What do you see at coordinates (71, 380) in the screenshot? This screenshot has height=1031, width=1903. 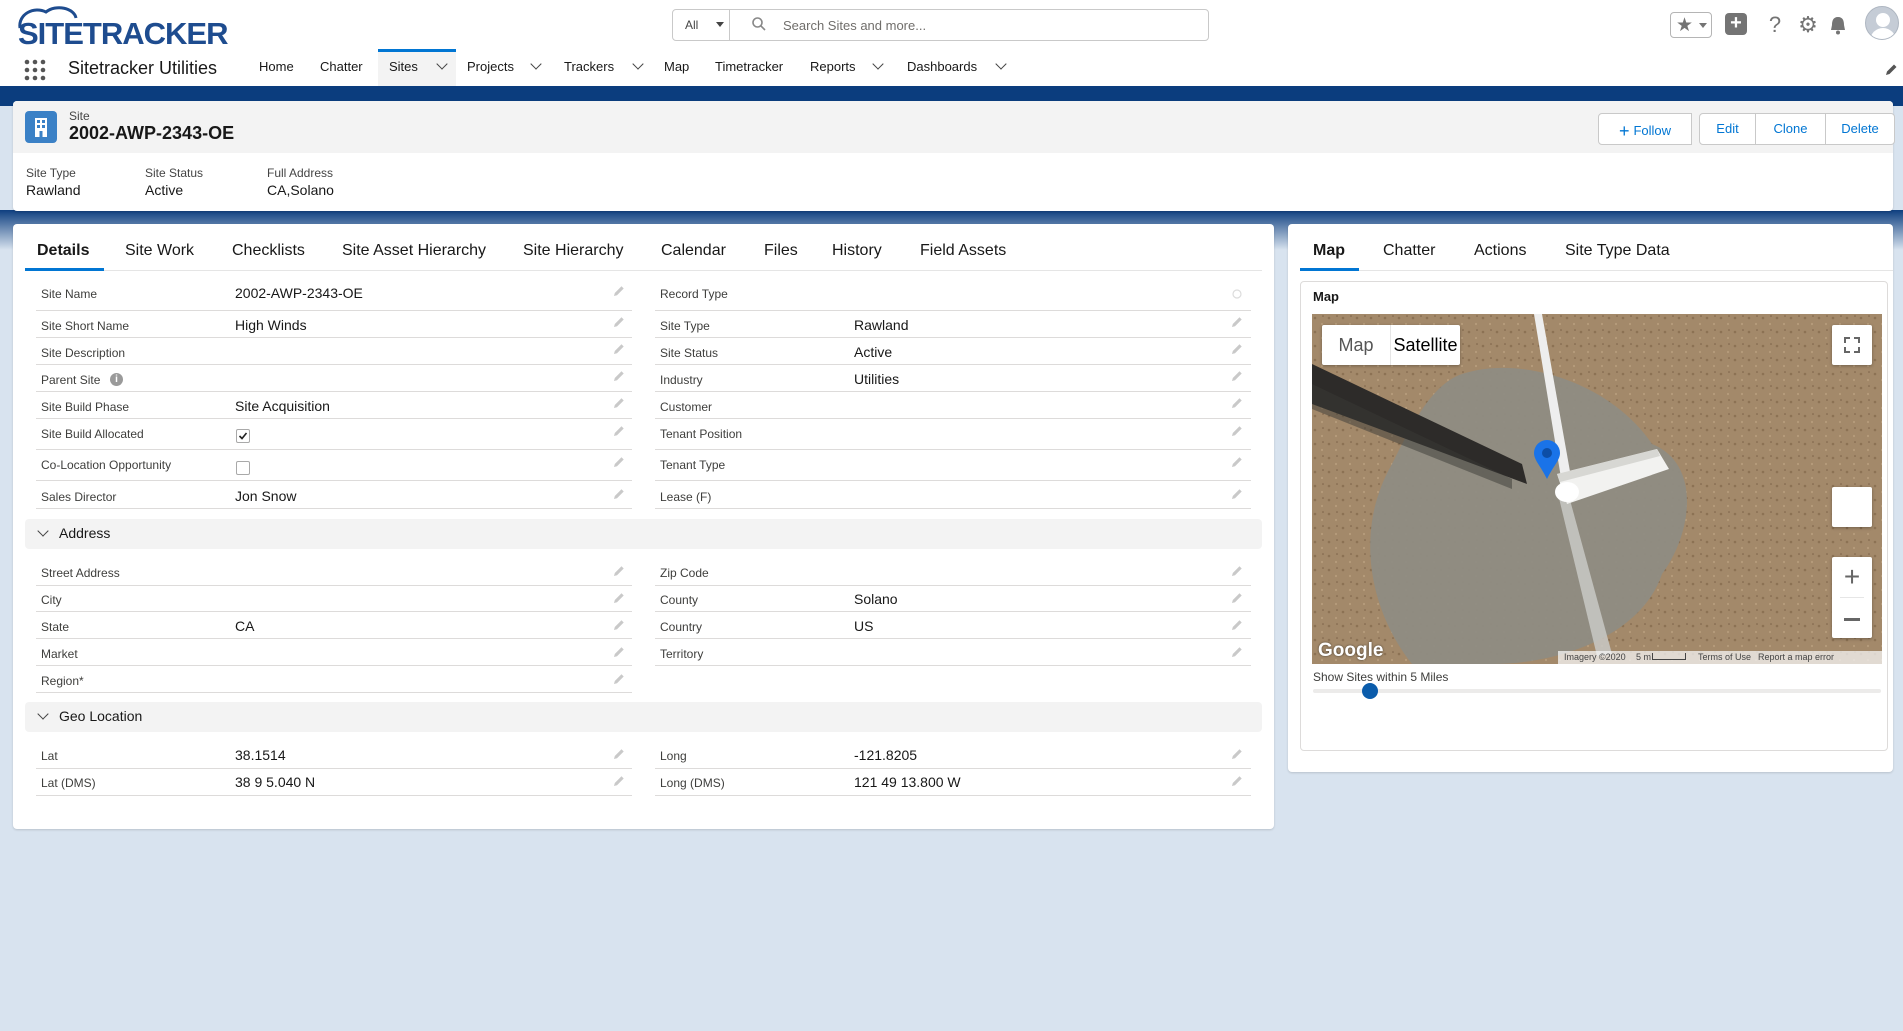 I see `field-label-parent-site: Parent Site` at bounding box center [71, 380].